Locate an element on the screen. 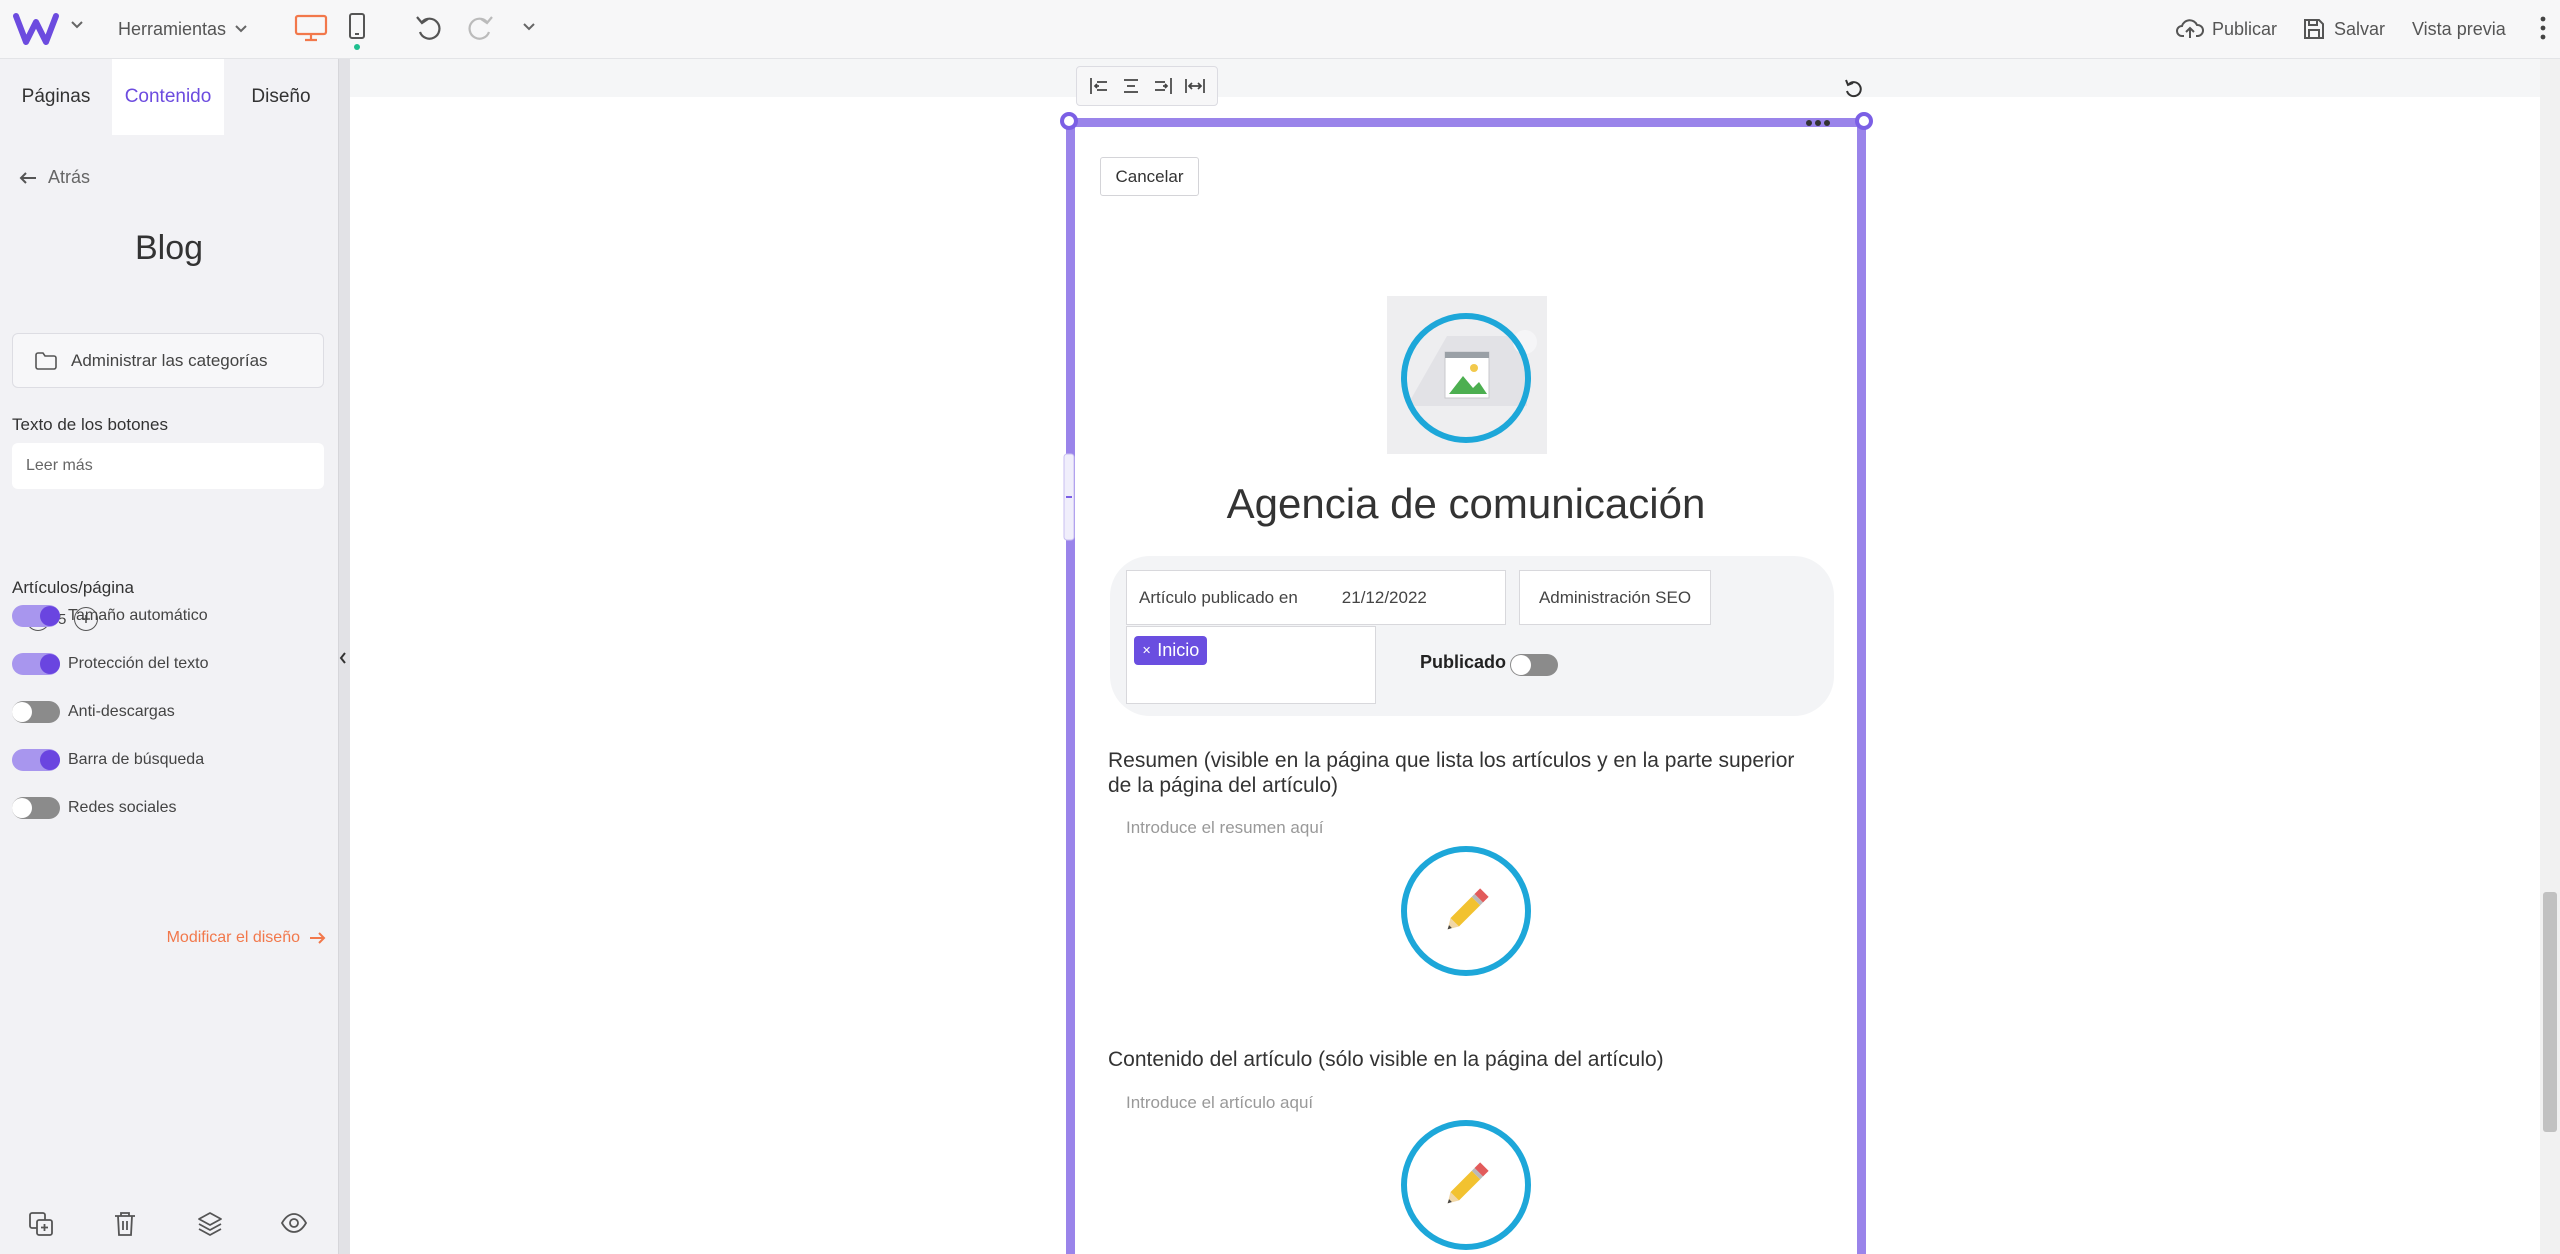 This screenshot has width=2560, height=1254. back-label: Atrás is located at coordinates (69, 177).